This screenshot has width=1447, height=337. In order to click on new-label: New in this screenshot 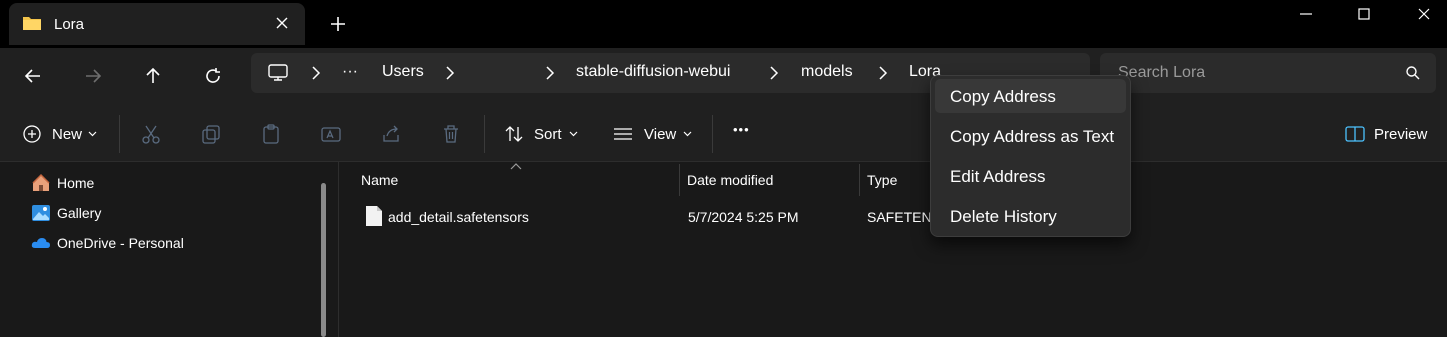, I will do `click(67, 134)`.